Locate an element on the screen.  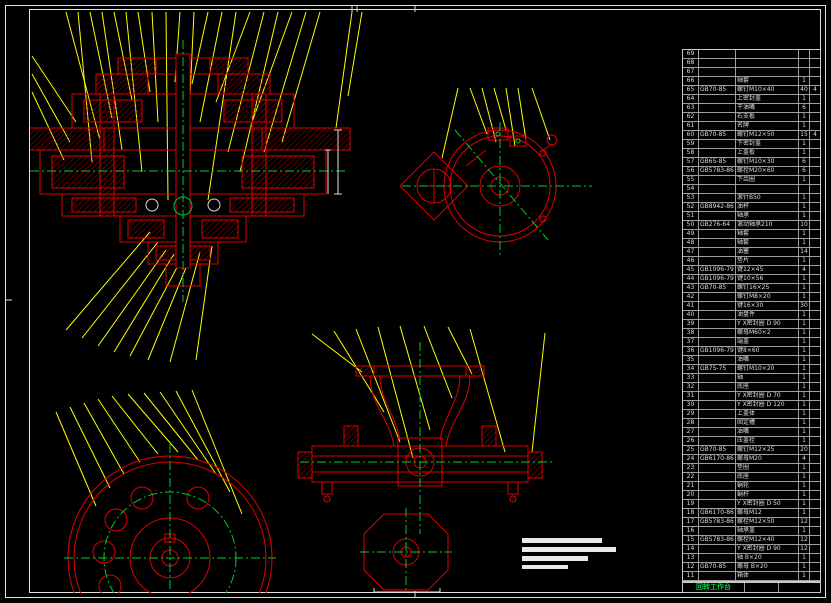
part-cell-no: 55 is located at coordinates (691, 180).